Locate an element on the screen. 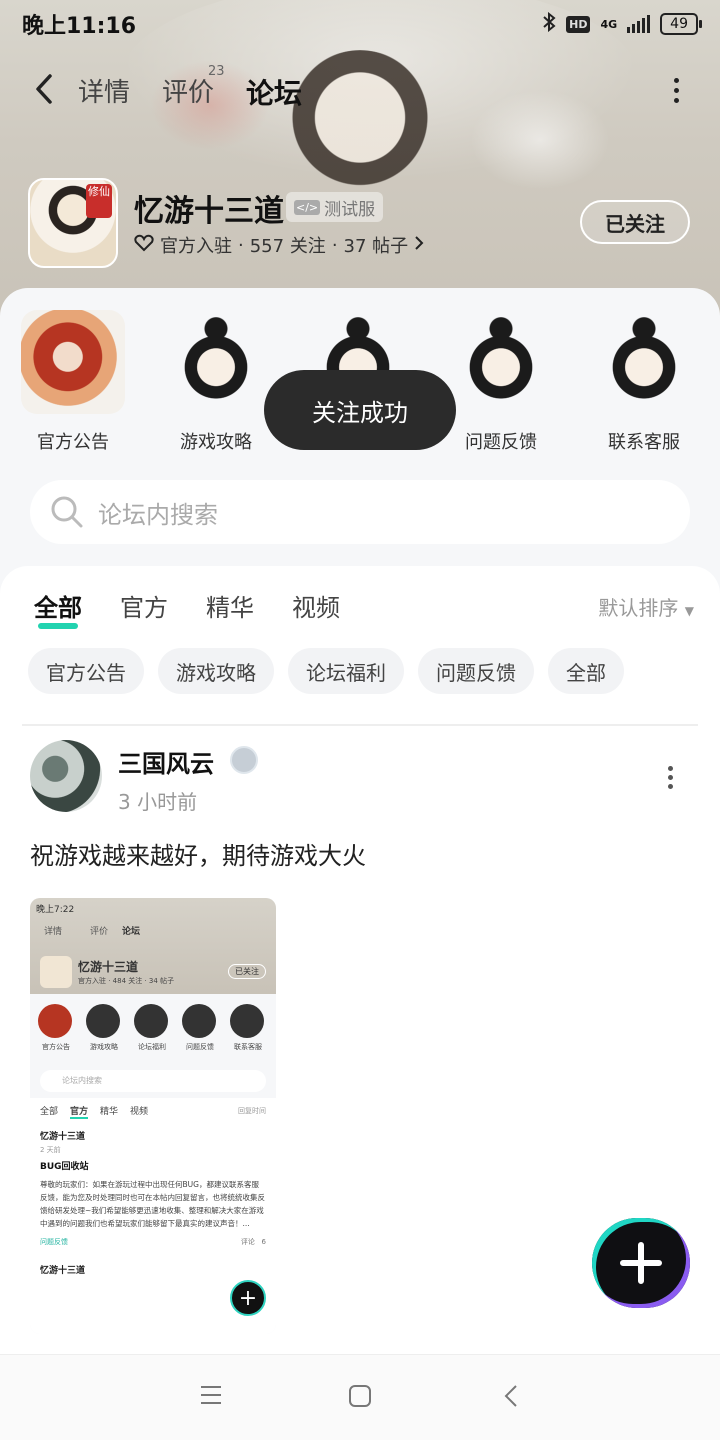 This screenshot has width=720, height=1440. thumb-game-meta: 官方入驻 · 484 关注 · 34 帖子 is located at coordinates (126, 981).